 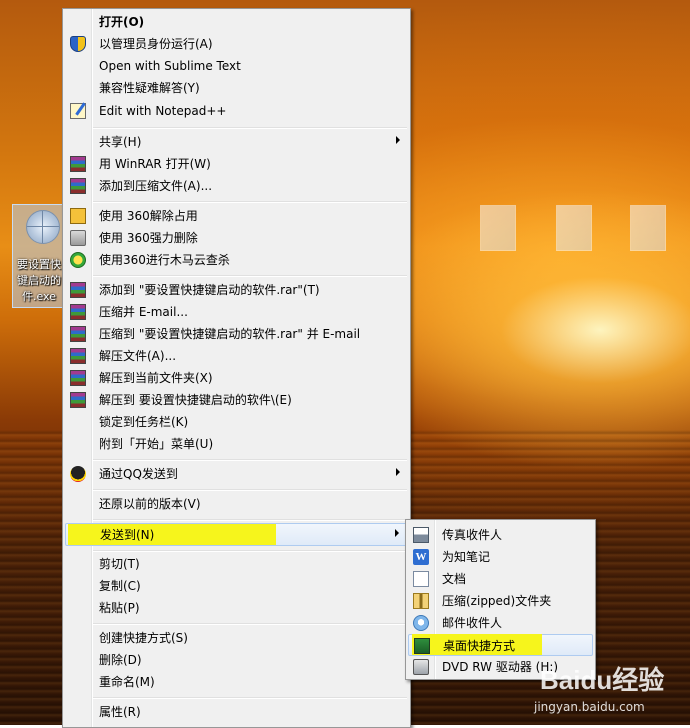 I want to click on menu-item-360-unlock: 使用 360解除占用, so click(x=236, y=216).